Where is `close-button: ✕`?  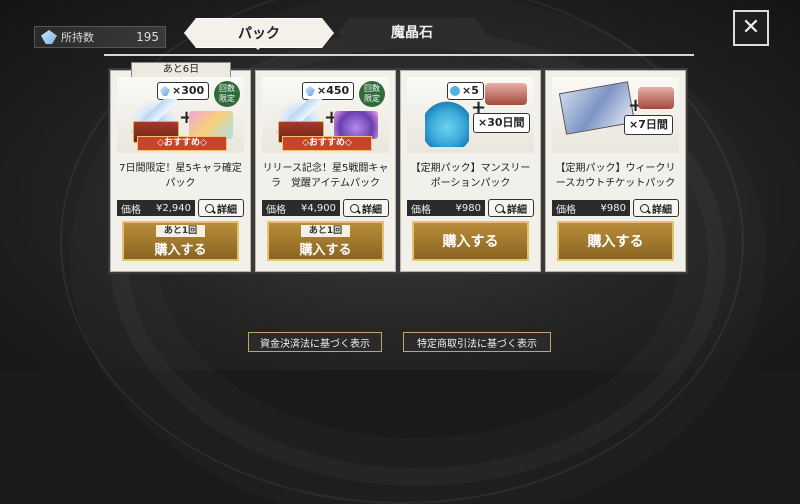
close-button: ✕ is located at coordinates (751, 28).